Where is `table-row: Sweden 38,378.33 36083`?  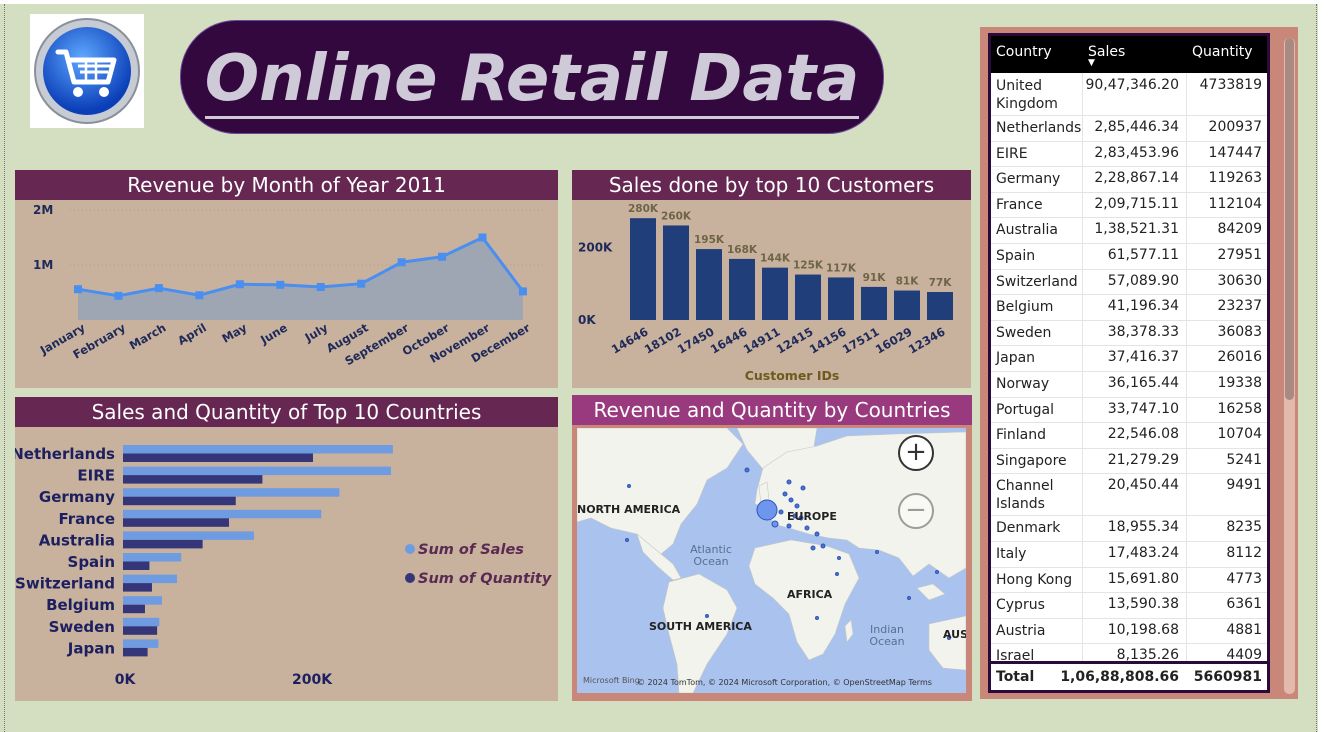
table-row: Sweden 38,378.33 36083 is located at coordinates (1129, 333).